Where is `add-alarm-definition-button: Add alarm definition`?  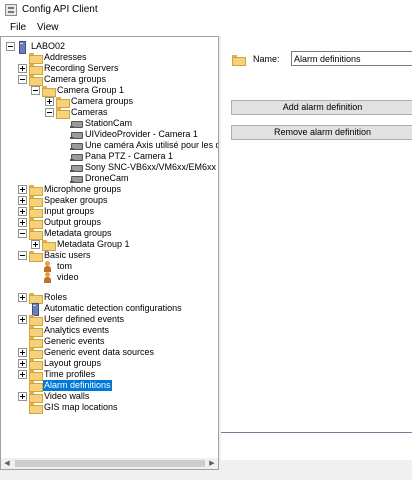 add-alarm-definition-button: Add alarm definition is located at coordinates (321, 107).